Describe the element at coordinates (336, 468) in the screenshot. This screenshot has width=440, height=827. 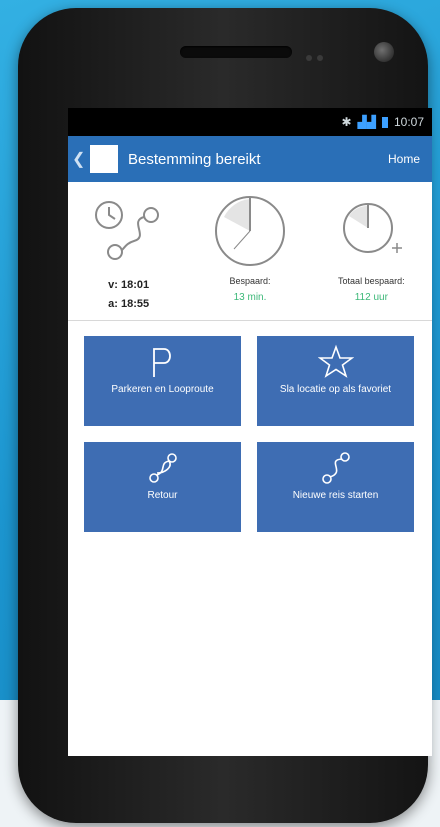
I see `new-route-icon` at that location.